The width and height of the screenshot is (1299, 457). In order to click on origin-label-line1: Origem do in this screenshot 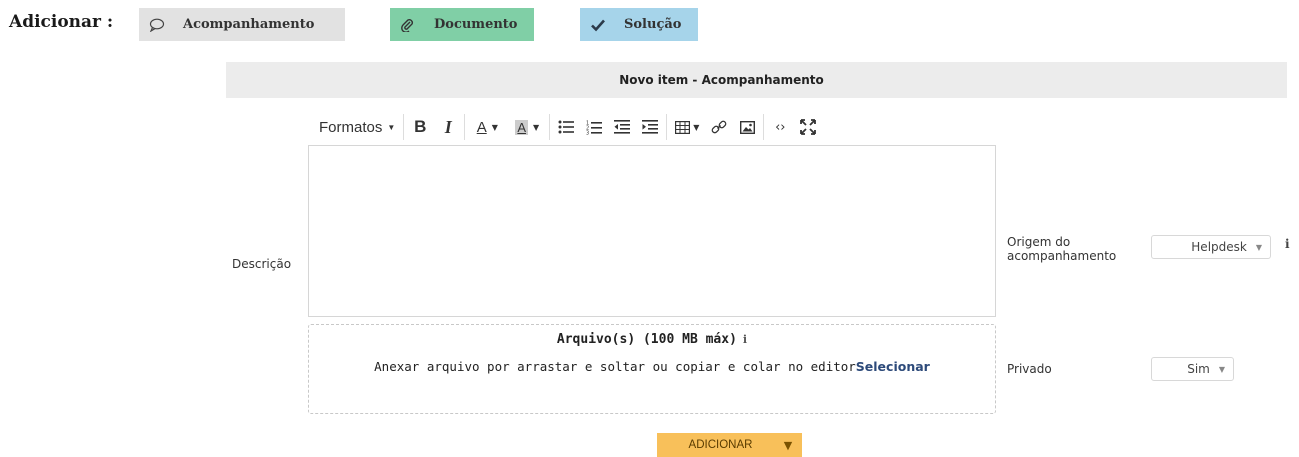, I will do `click(1039, 242)`.